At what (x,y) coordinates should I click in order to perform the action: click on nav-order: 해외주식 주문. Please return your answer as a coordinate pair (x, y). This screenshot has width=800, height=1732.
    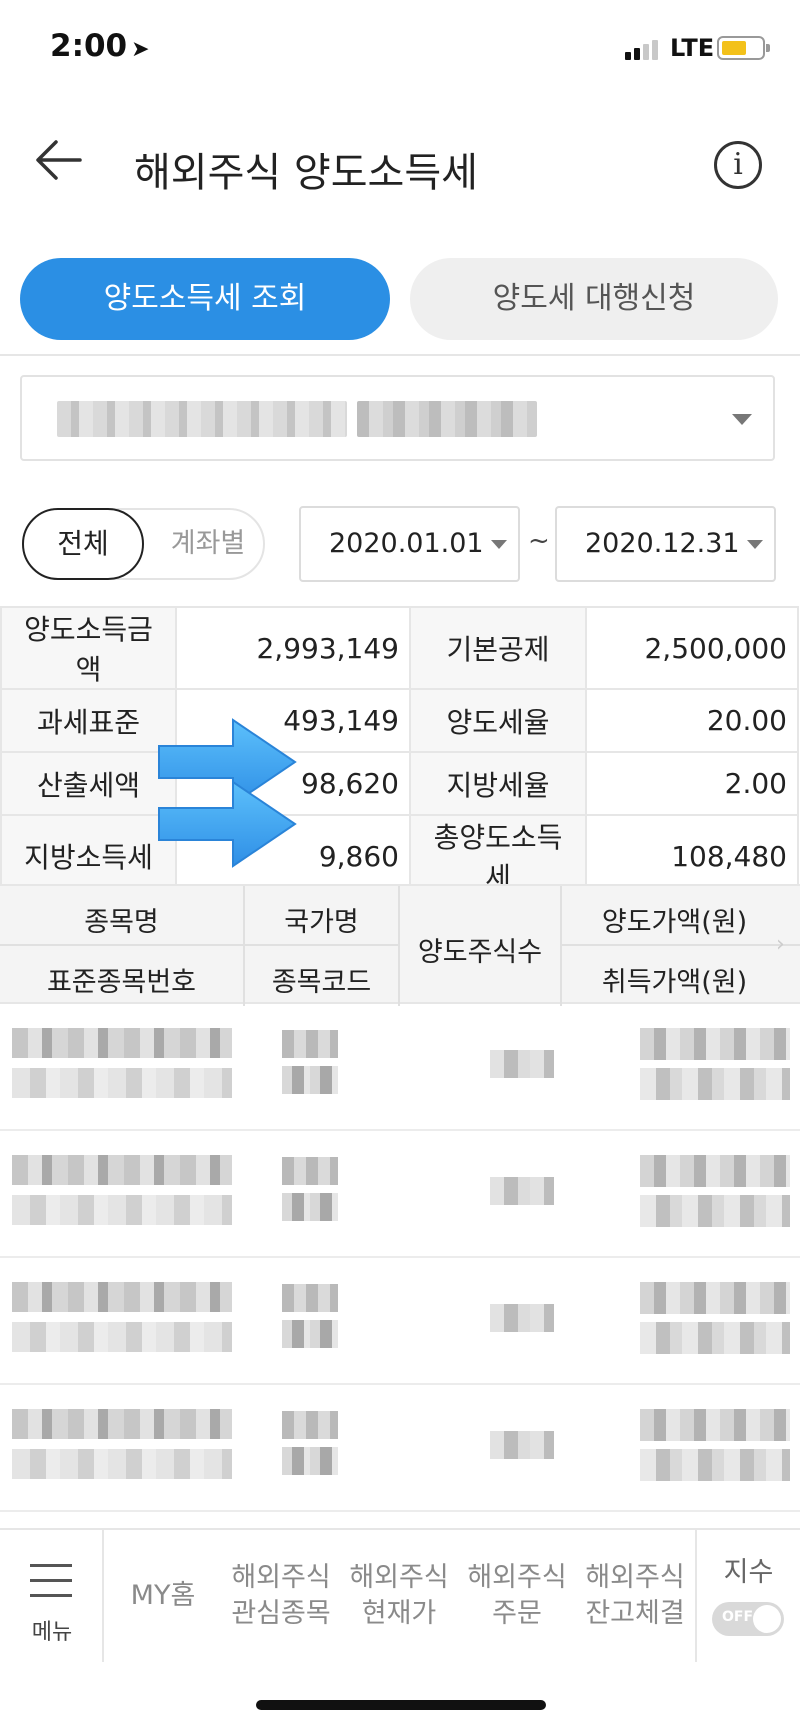
    Looking at the image, I should click on (517, 1596).